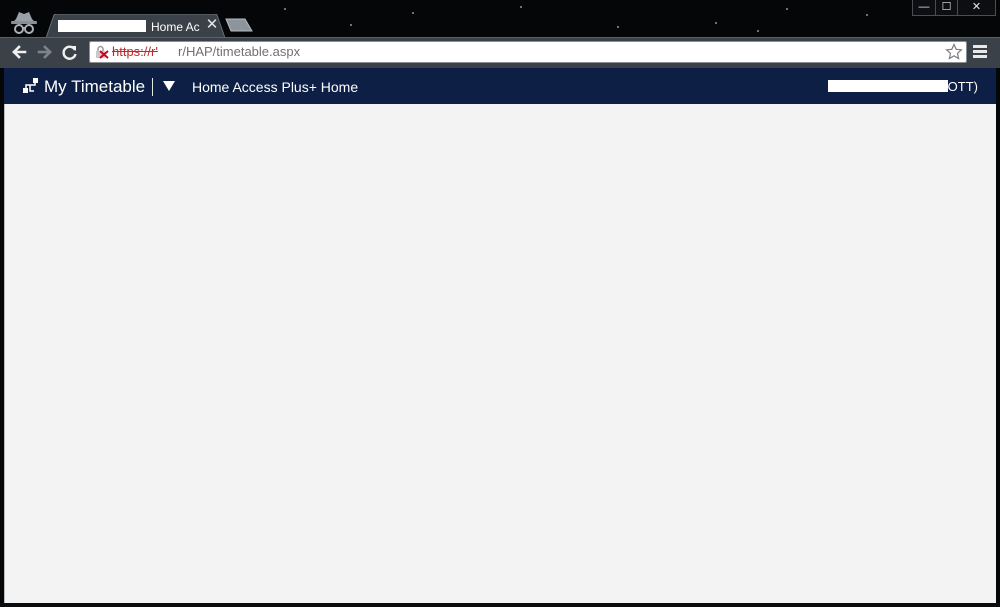 This screenshot has height=607, width=1000. I want to click on incognito-icon, so click(24, 23).